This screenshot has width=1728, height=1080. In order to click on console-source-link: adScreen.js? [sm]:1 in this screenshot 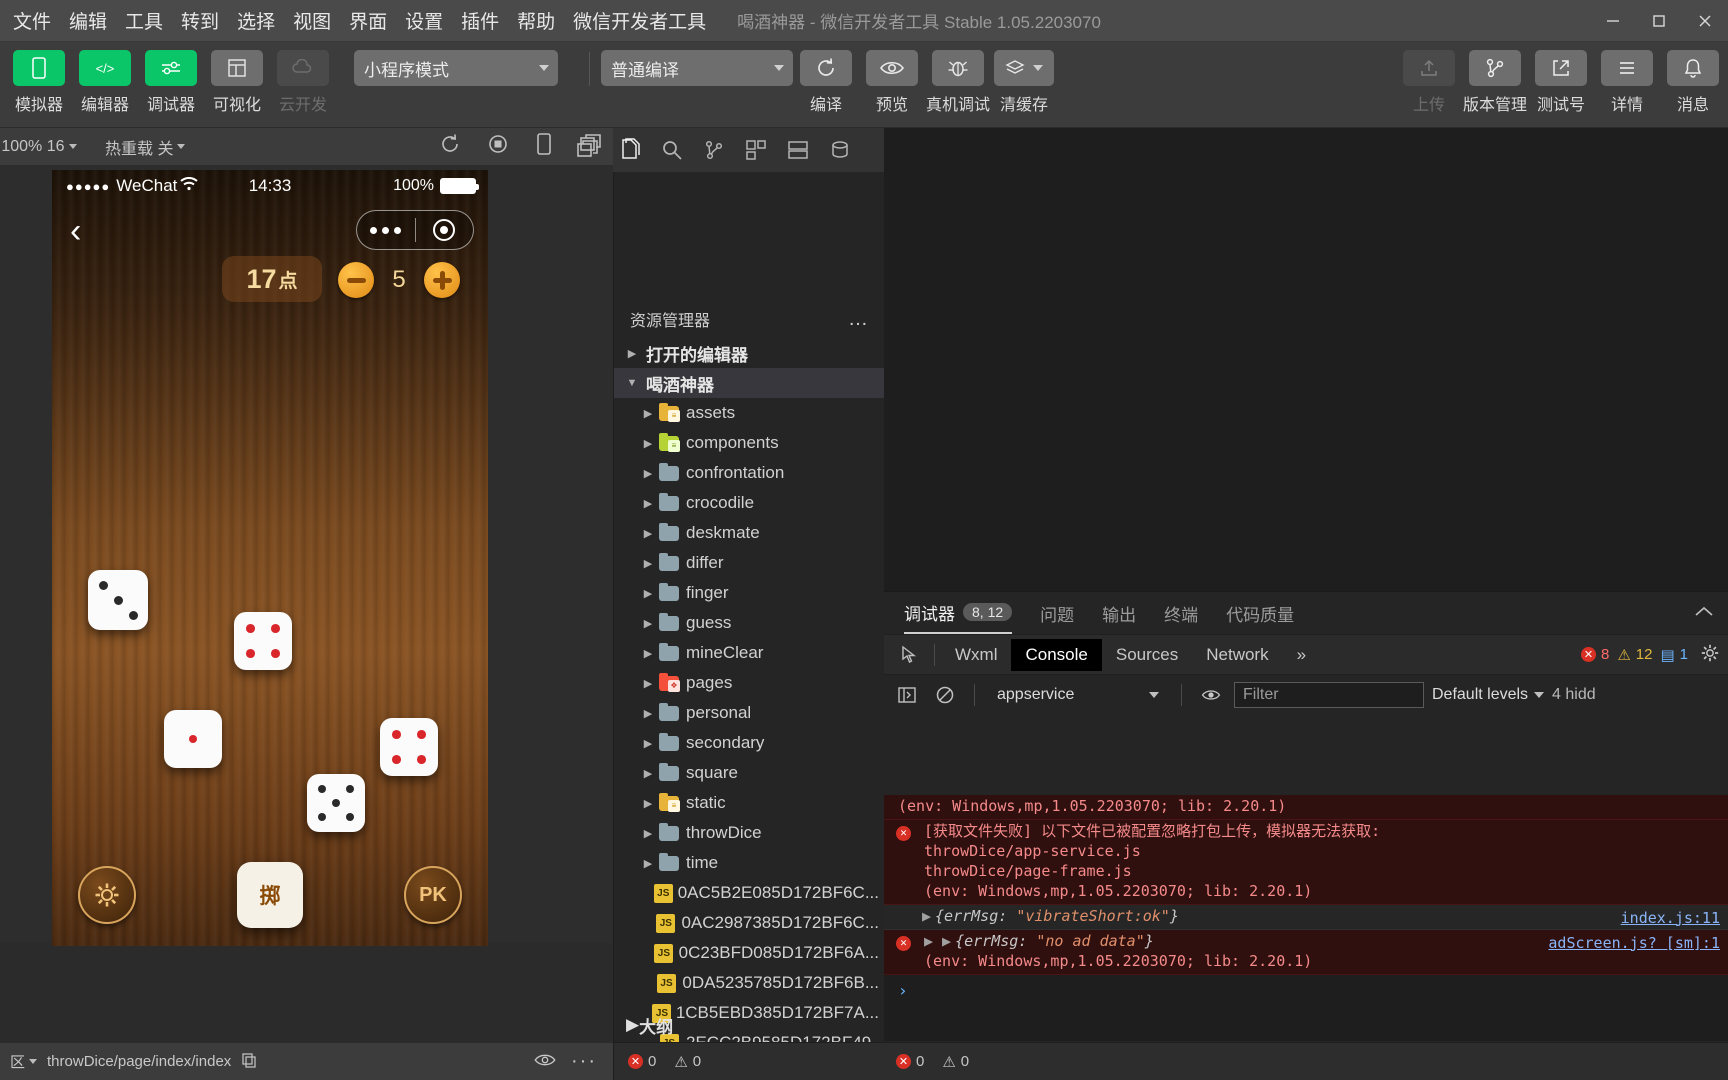, I will do `click(1634, 944)`.